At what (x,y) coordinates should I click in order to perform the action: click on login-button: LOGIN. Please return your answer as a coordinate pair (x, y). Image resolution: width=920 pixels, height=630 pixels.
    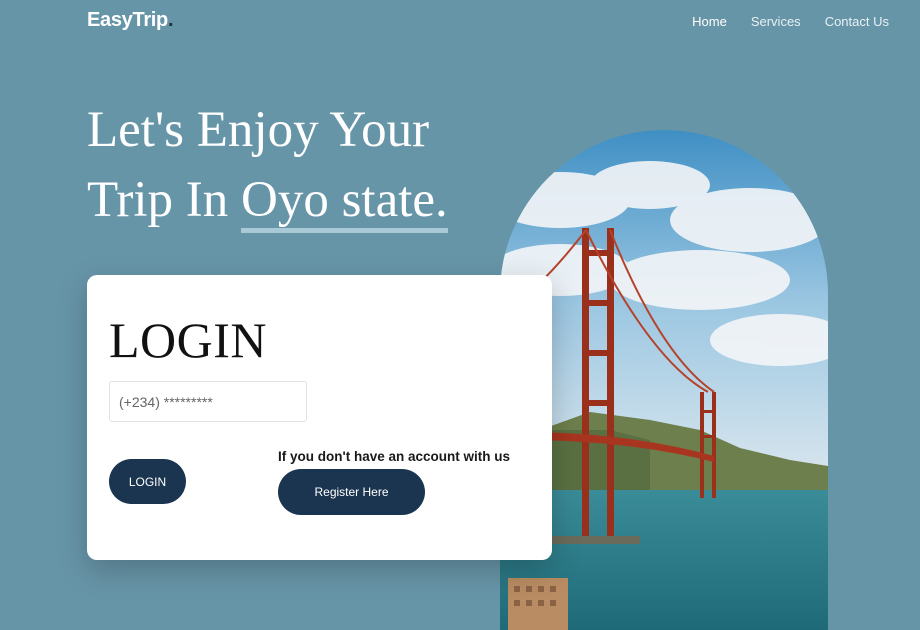
    Looking at the image, I should click on (147, 481).